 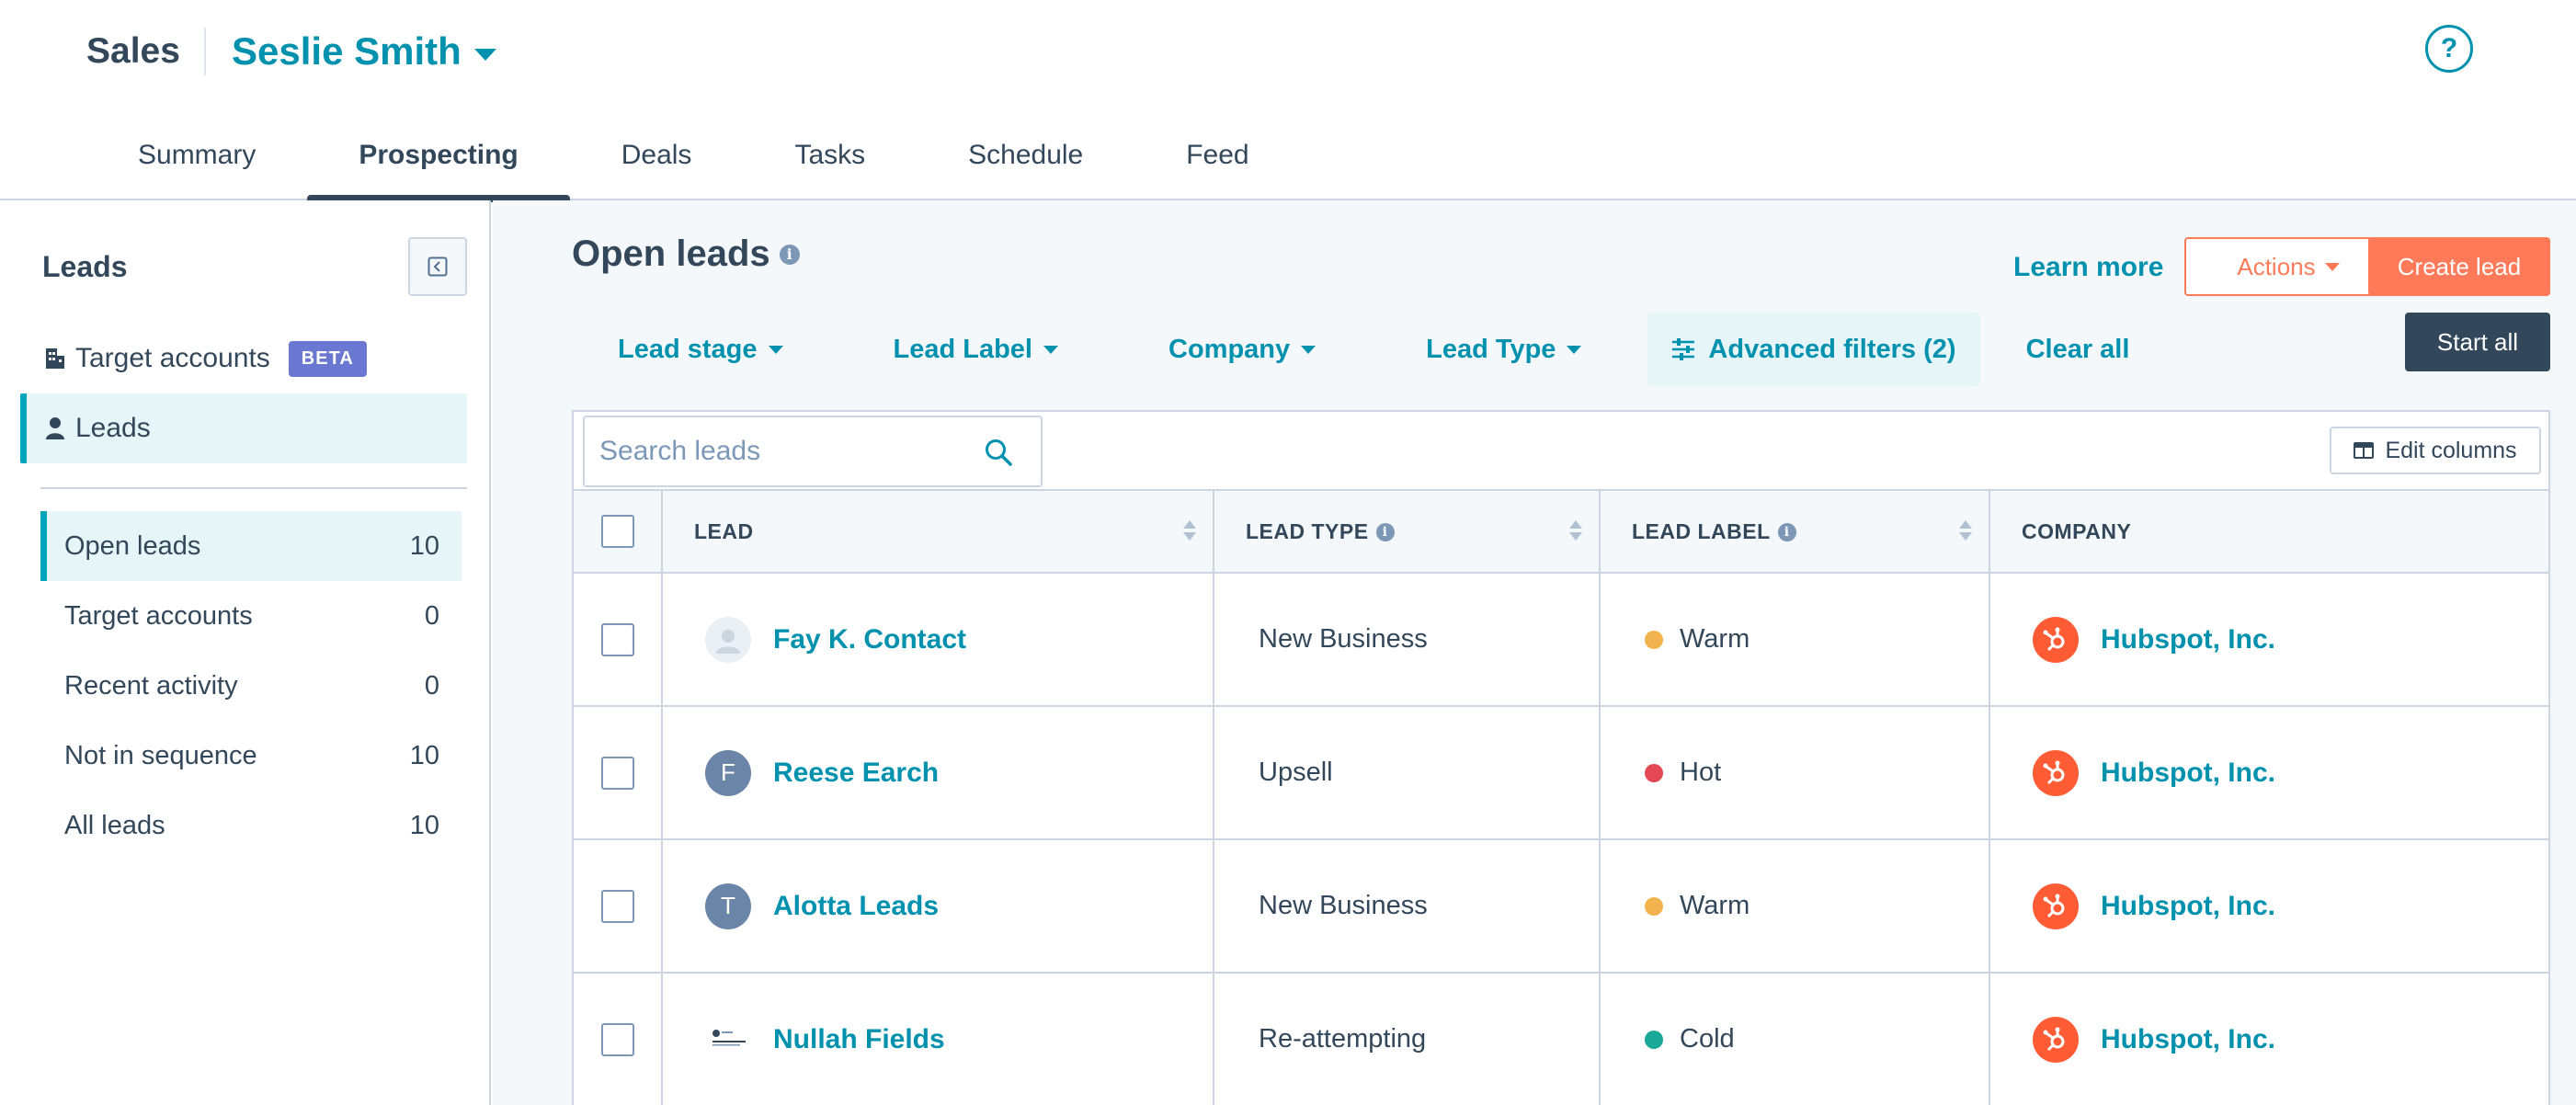 What do you see at coordinates (1561, 773) in the screenshot?
I see `table-row: F Reese Earch Upsell Hot Hubspot, Inc.` at bounding box center [1561, 773].